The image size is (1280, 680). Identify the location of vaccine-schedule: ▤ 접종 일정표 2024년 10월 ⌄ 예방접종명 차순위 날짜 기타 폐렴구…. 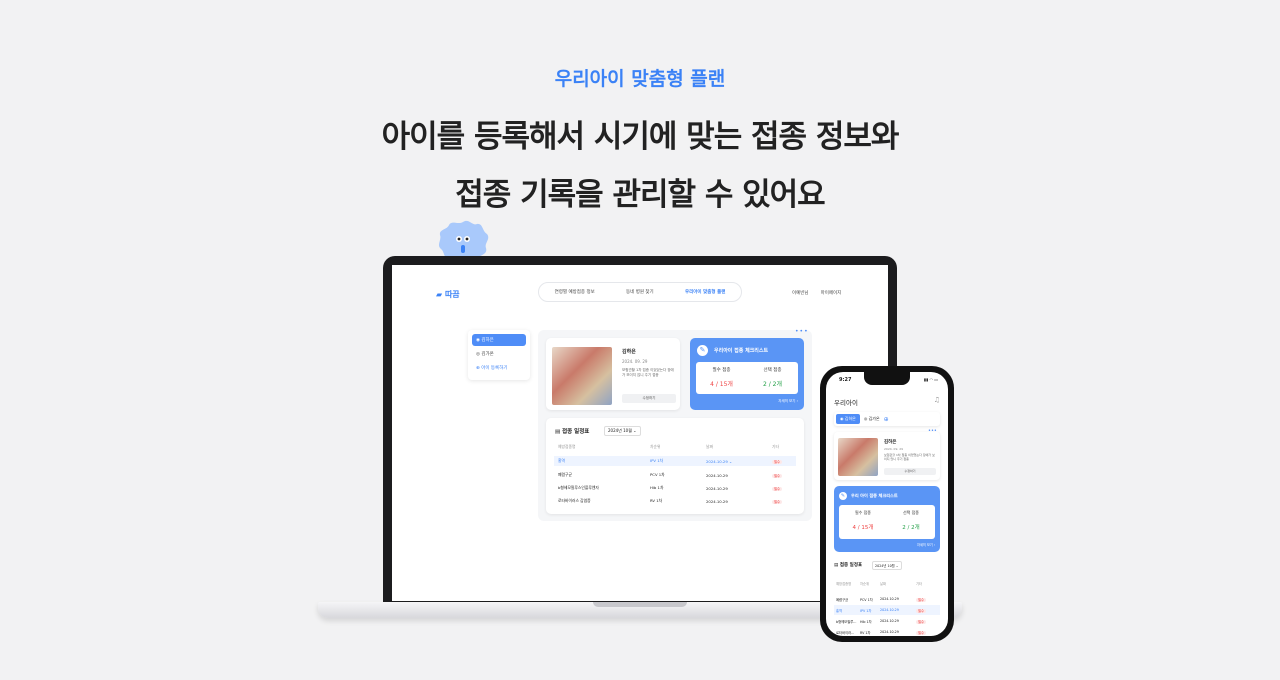
(887, 597).